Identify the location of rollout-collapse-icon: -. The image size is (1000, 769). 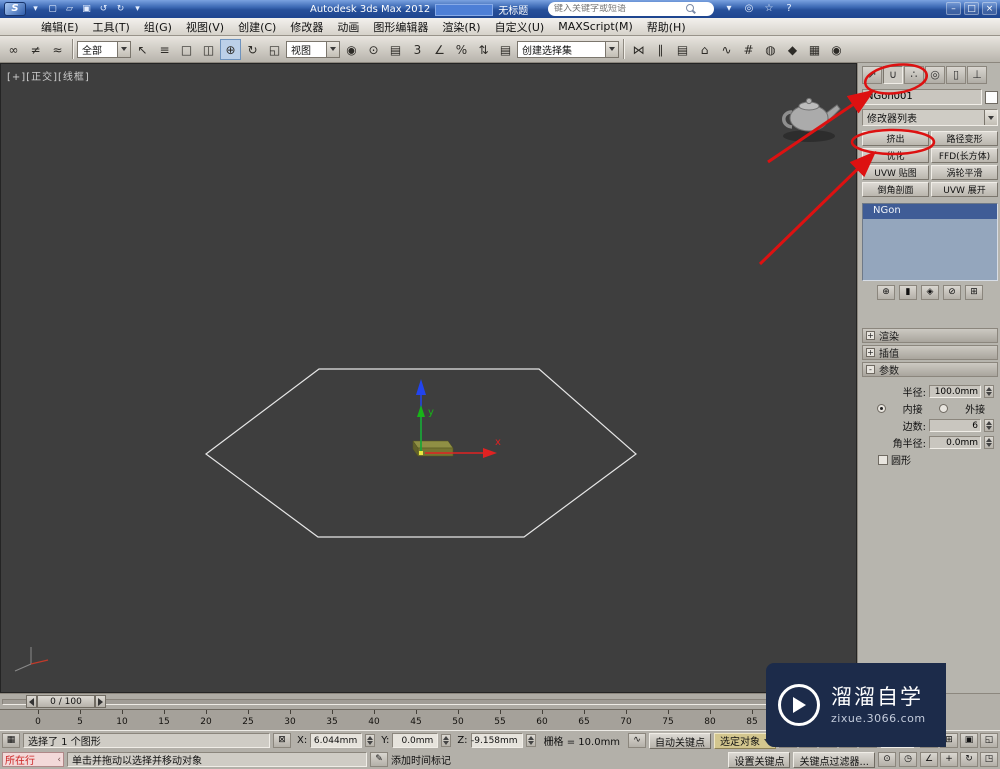
(870, 369).